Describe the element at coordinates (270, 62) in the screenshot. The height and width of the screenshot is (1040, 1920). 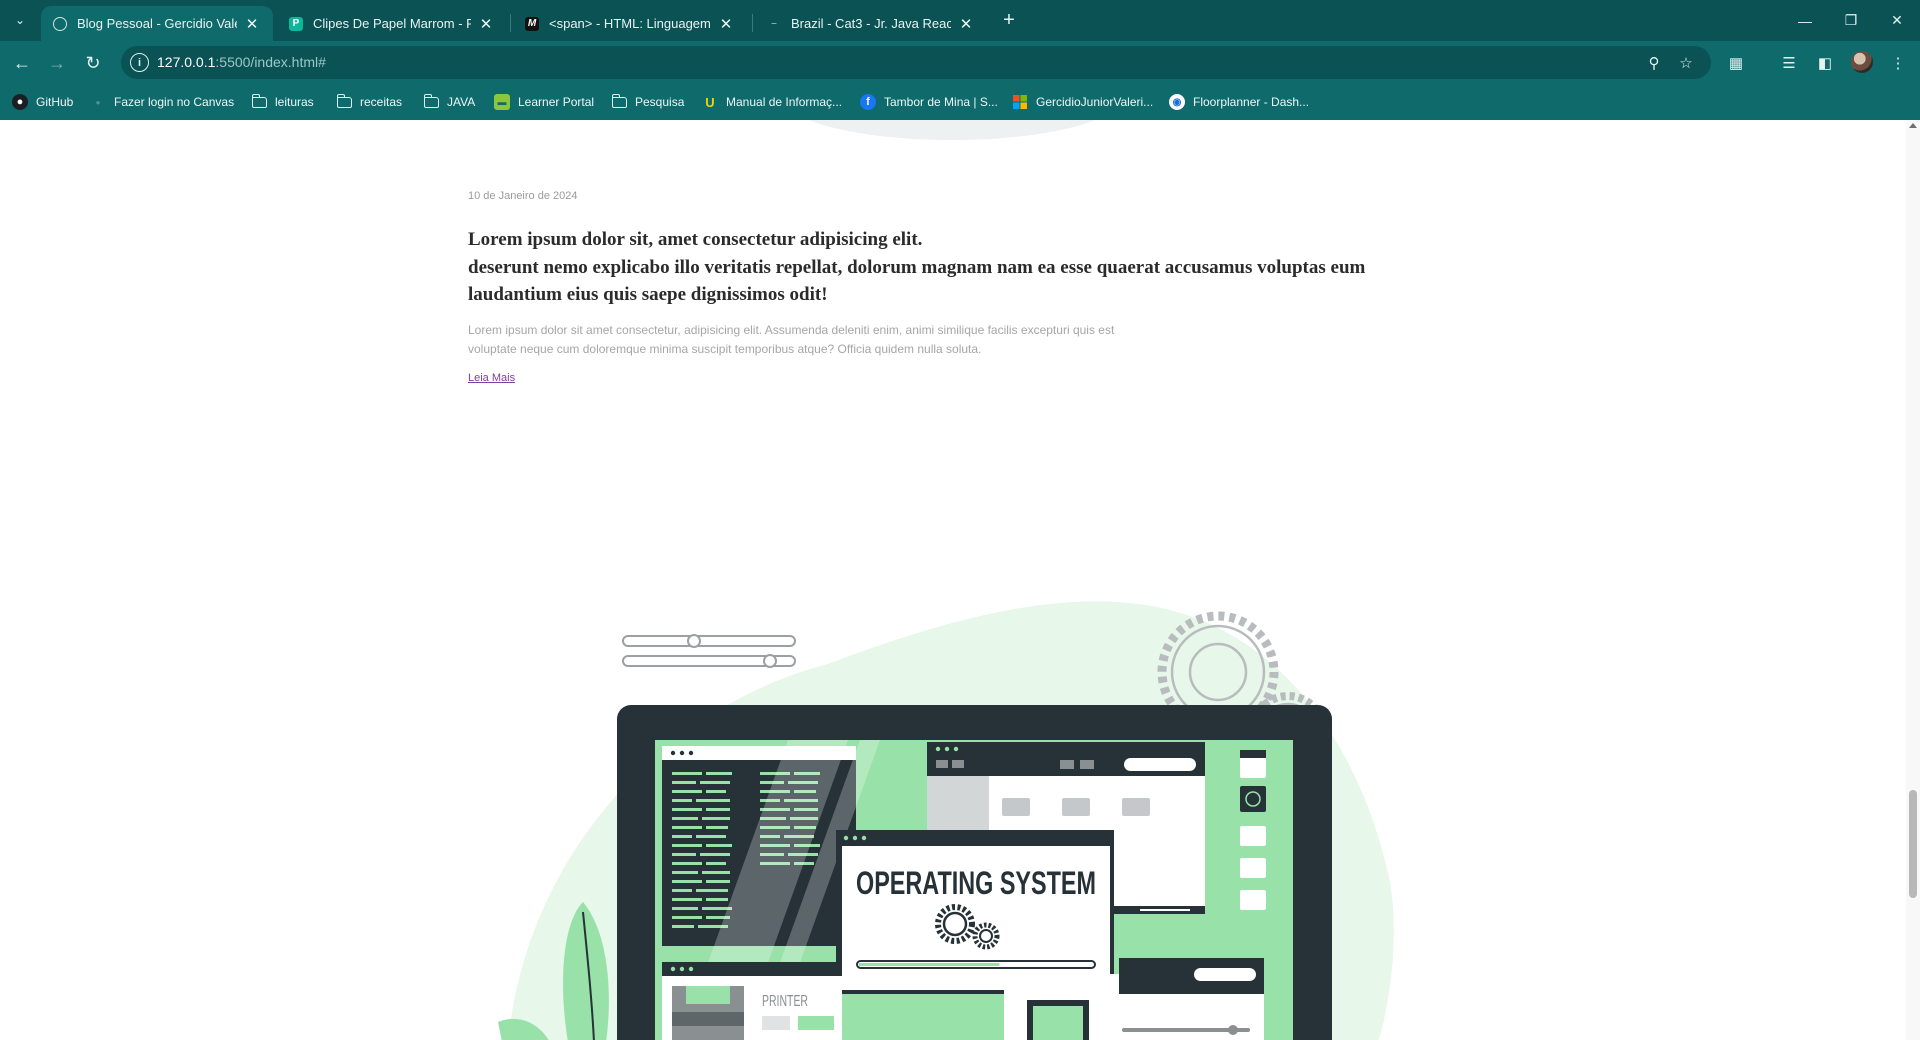
I see `url-path: :5500/index.html#` at that location.